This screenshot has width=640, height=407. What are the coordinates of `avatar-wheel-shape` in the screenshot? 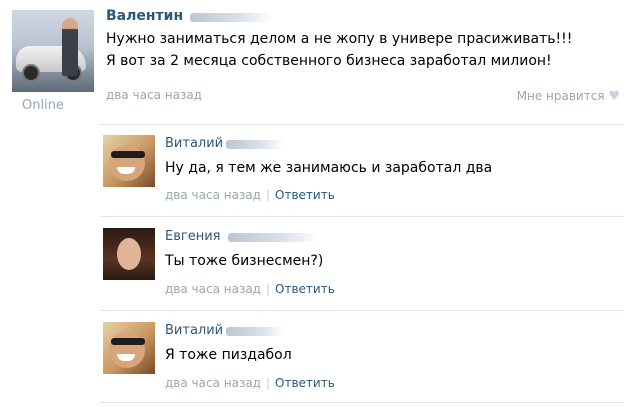 It's located at (31, 73).